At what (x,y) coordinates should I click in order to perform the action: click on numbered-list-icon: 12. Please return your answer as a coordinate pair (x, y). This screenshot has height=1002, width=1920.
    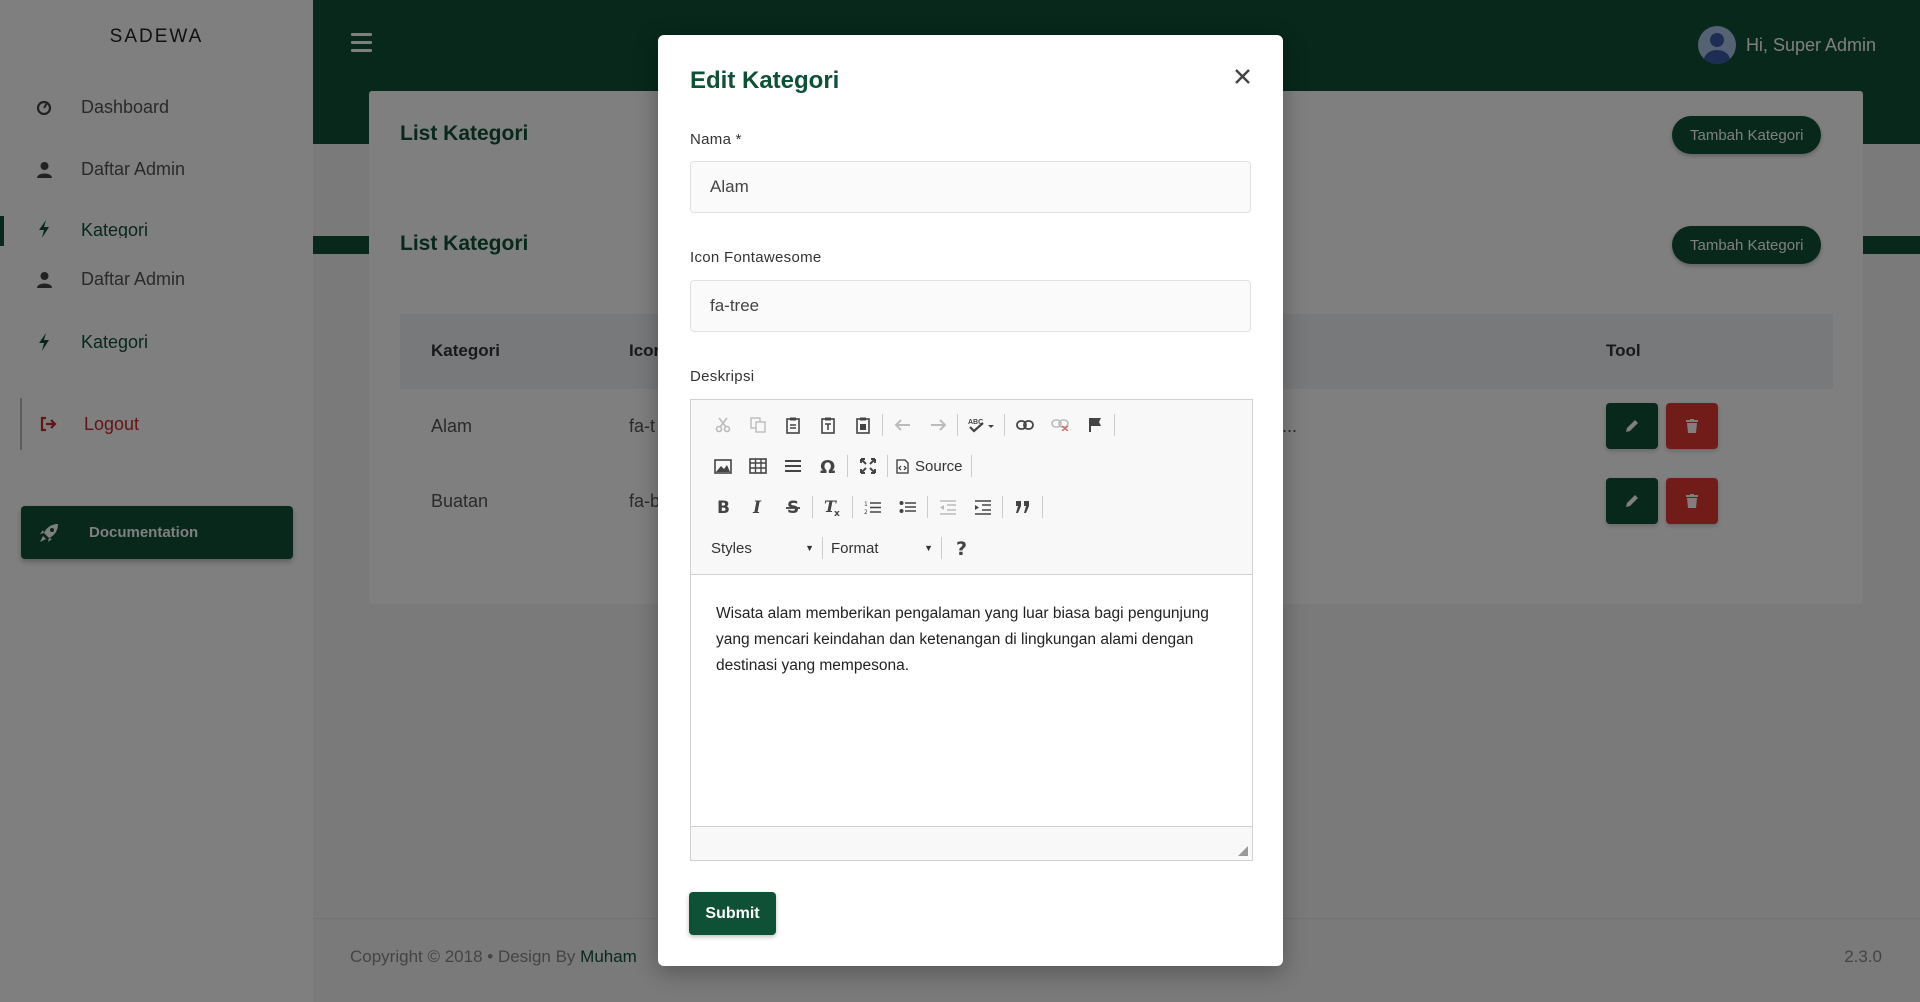
    Looking at the image, I should click on (872, 507).